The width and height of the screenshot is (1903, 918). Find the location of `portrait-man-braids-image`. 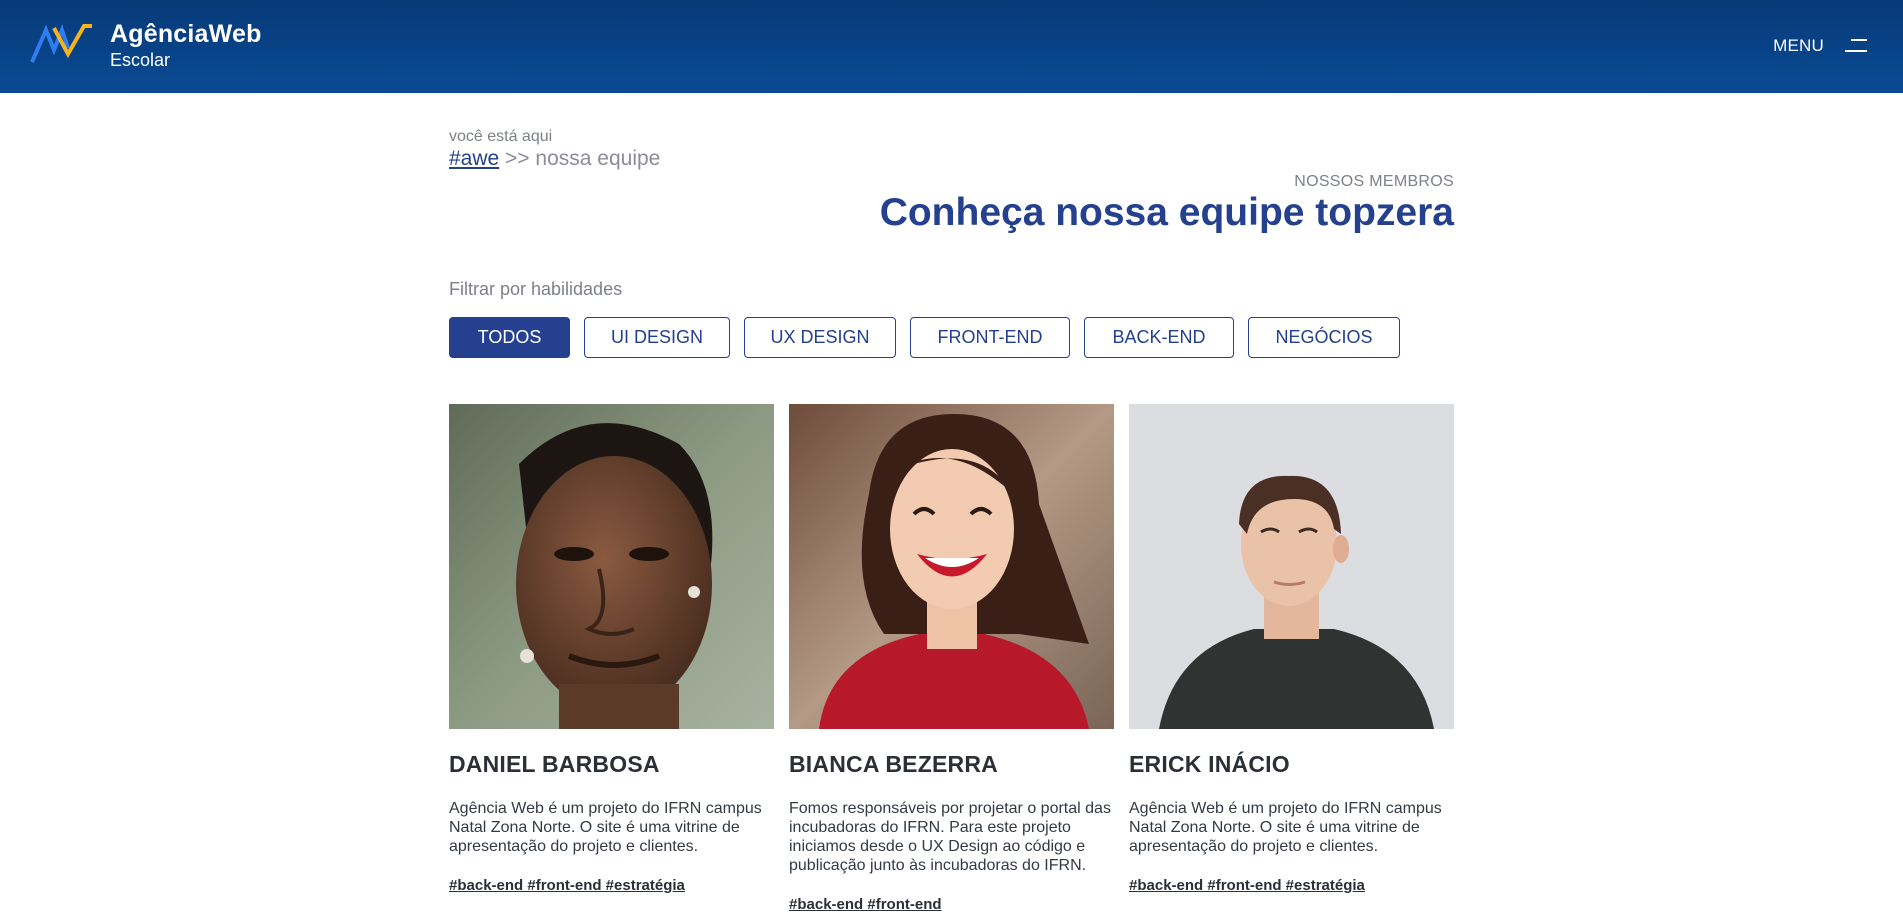

portrait-man-braids-image is located at coordinates (611, 566).